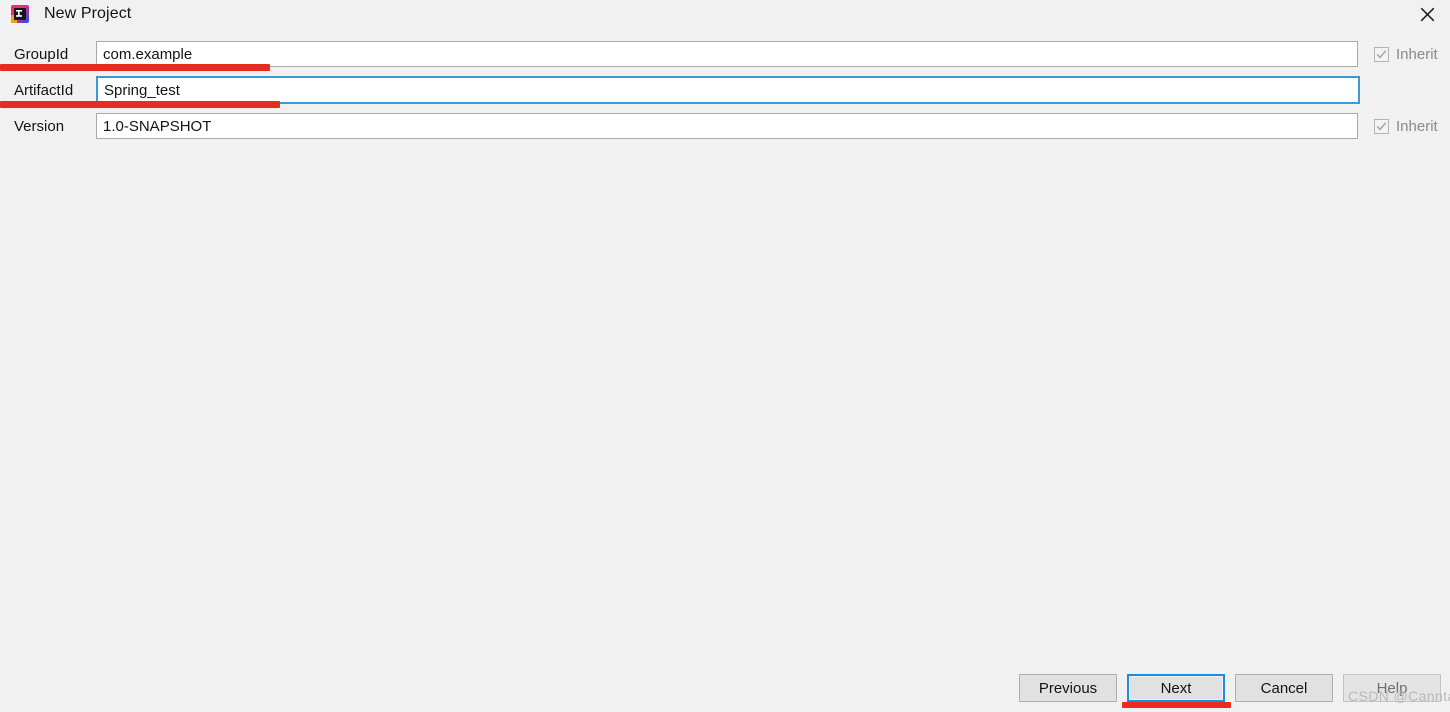  I want to click on close-icon, so click(1427, 14).